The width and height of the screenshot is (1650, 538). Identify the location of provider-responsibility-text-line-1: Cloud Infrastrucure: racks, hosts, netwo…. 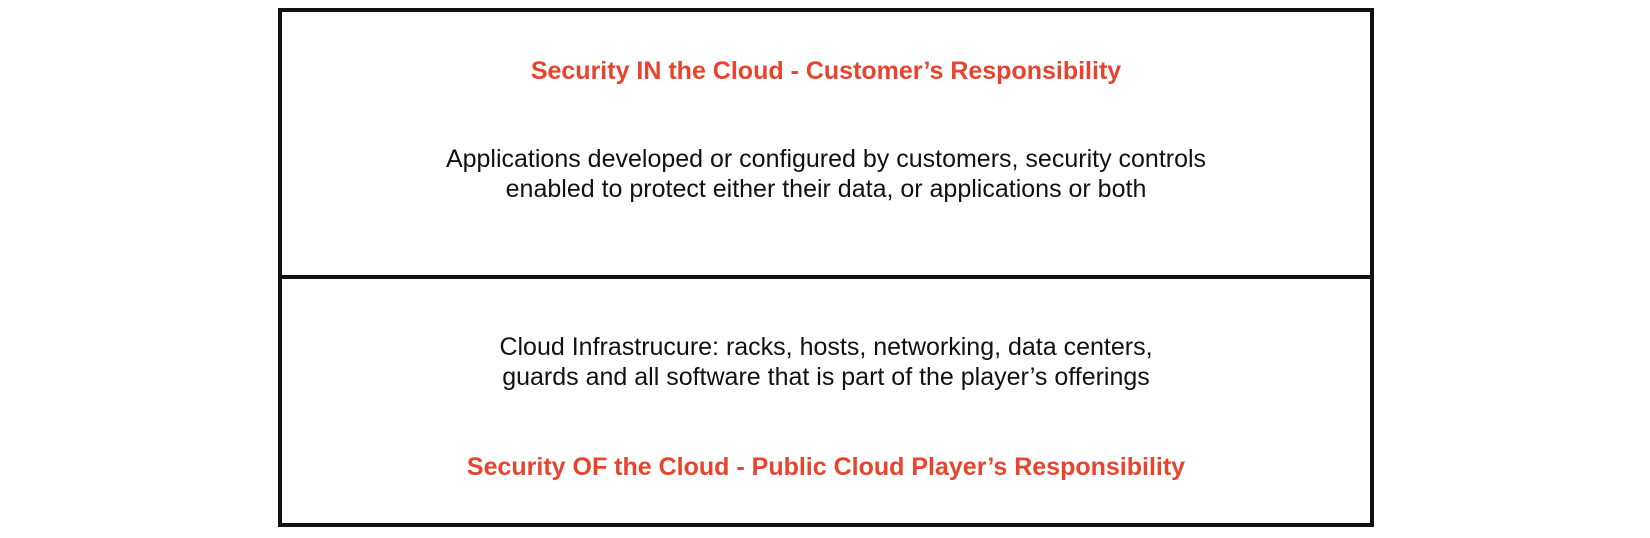
(826, 347).